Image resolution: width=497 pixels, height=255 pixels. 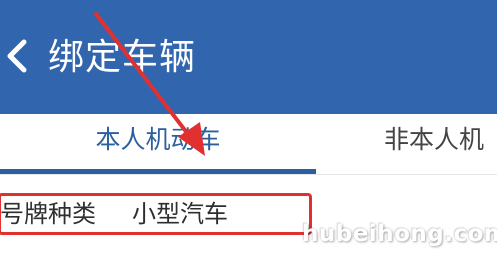 What do you see at coordinates (399, 234) in the screenshot?
I see `watermark: hubeihong.com` at bounding box center [399, 234].